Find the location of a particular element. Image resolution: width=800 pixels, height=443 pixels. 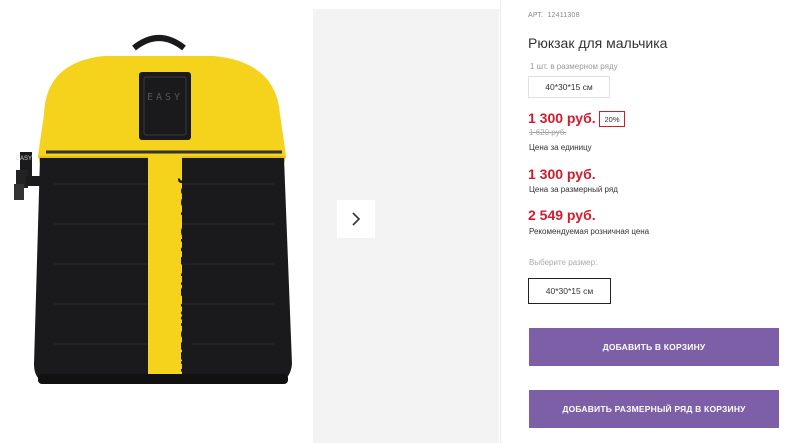

chevron-right-icon is located at coordinates (356, 219).